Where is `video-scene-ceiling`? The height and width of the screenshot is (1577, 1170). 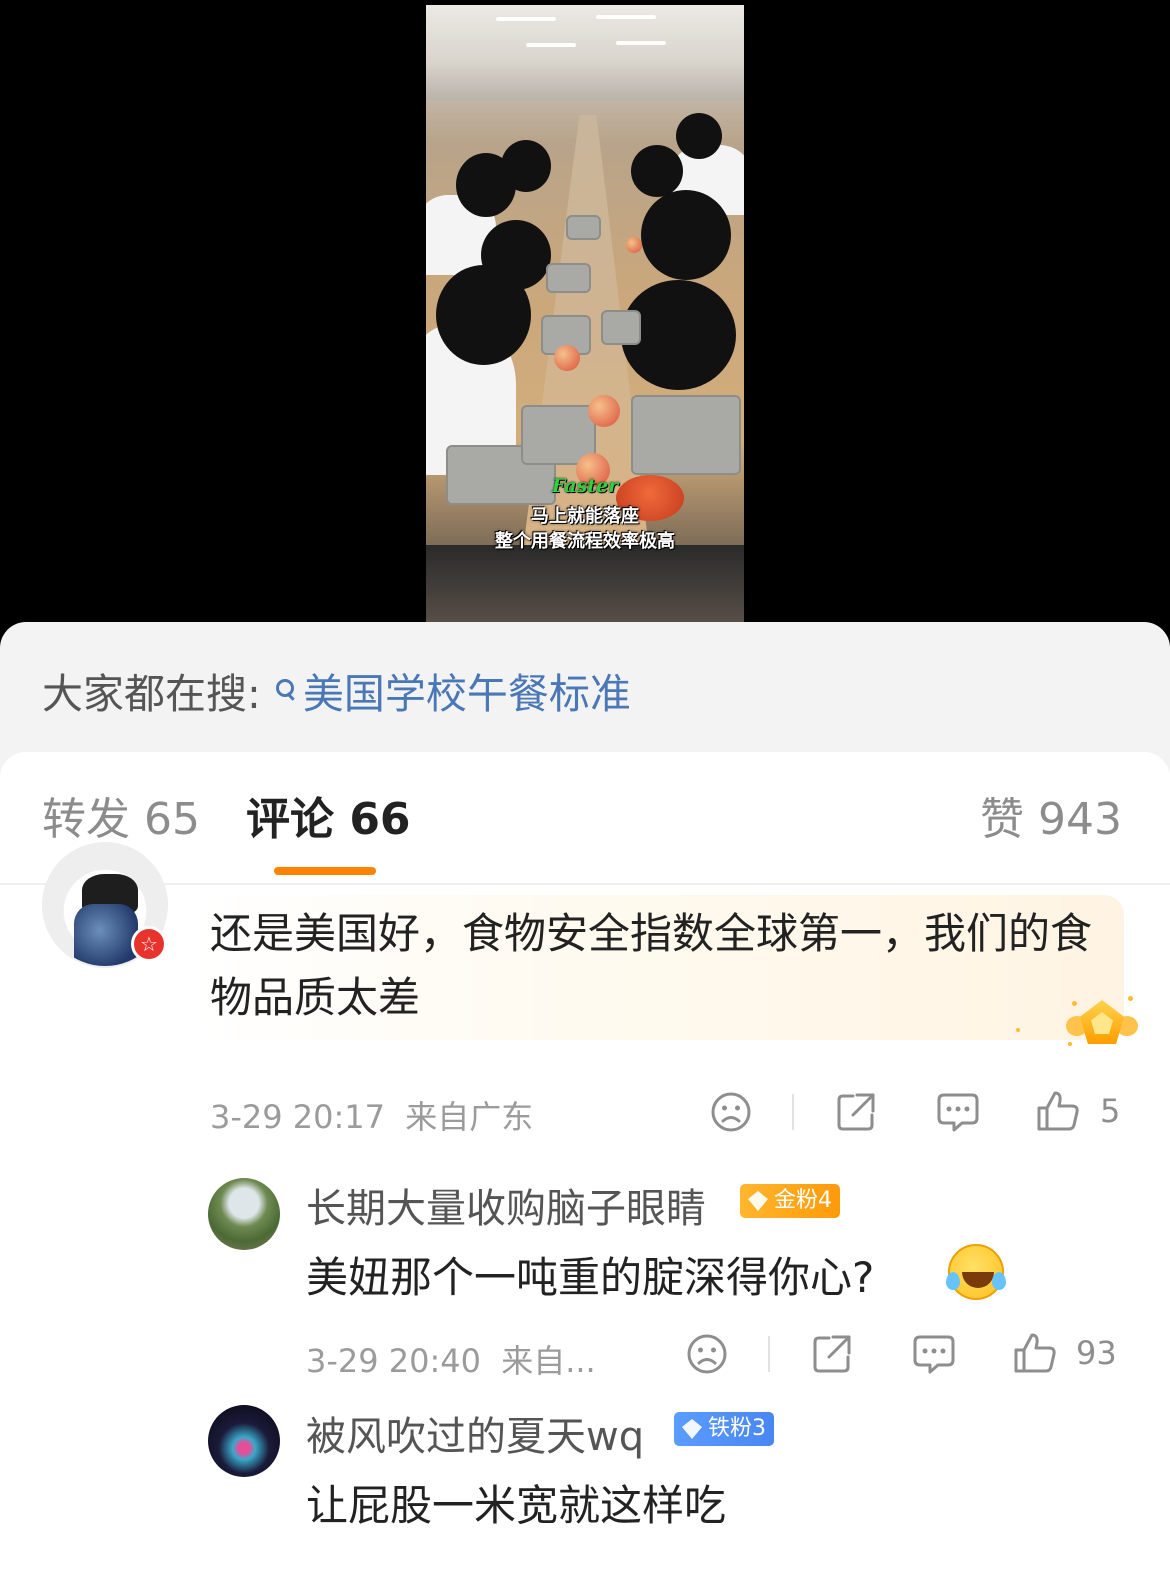
video-scene-ceiling is located at coordinates (585, 52).